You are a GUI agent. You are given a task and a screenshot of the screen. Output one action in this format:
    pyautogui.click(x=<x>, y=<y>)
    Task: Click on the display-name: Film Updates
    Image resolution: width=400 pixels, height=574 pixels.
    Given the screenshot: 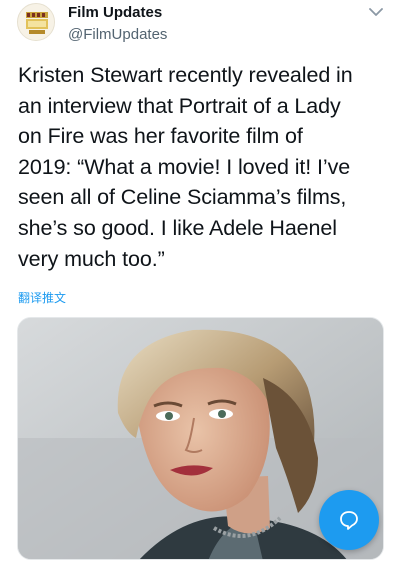 What is the action you would take?
    pyautogui.click(x=117, y=13)
    